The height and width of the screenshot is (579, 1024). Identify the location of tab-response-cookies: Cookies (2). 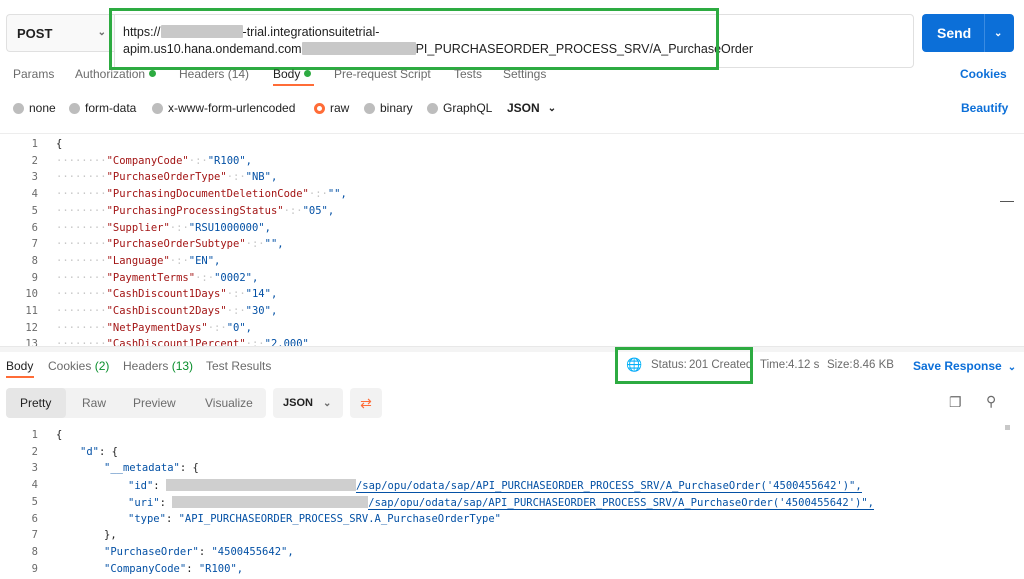
(78, 366).